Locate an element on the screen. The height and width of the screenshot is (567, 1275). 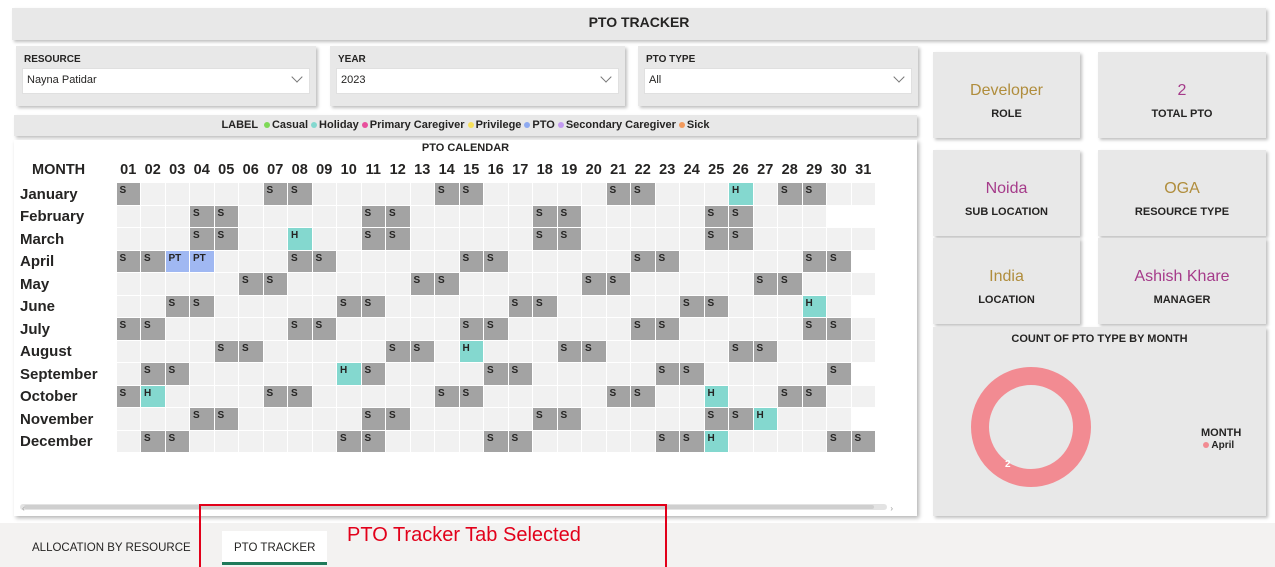
day-cell: PT is located at coordinates (177, 261).